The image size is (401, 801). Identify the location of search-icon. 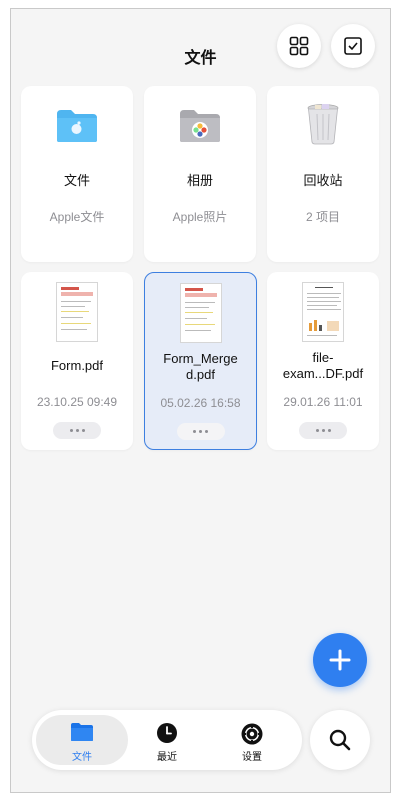
(340, 740).